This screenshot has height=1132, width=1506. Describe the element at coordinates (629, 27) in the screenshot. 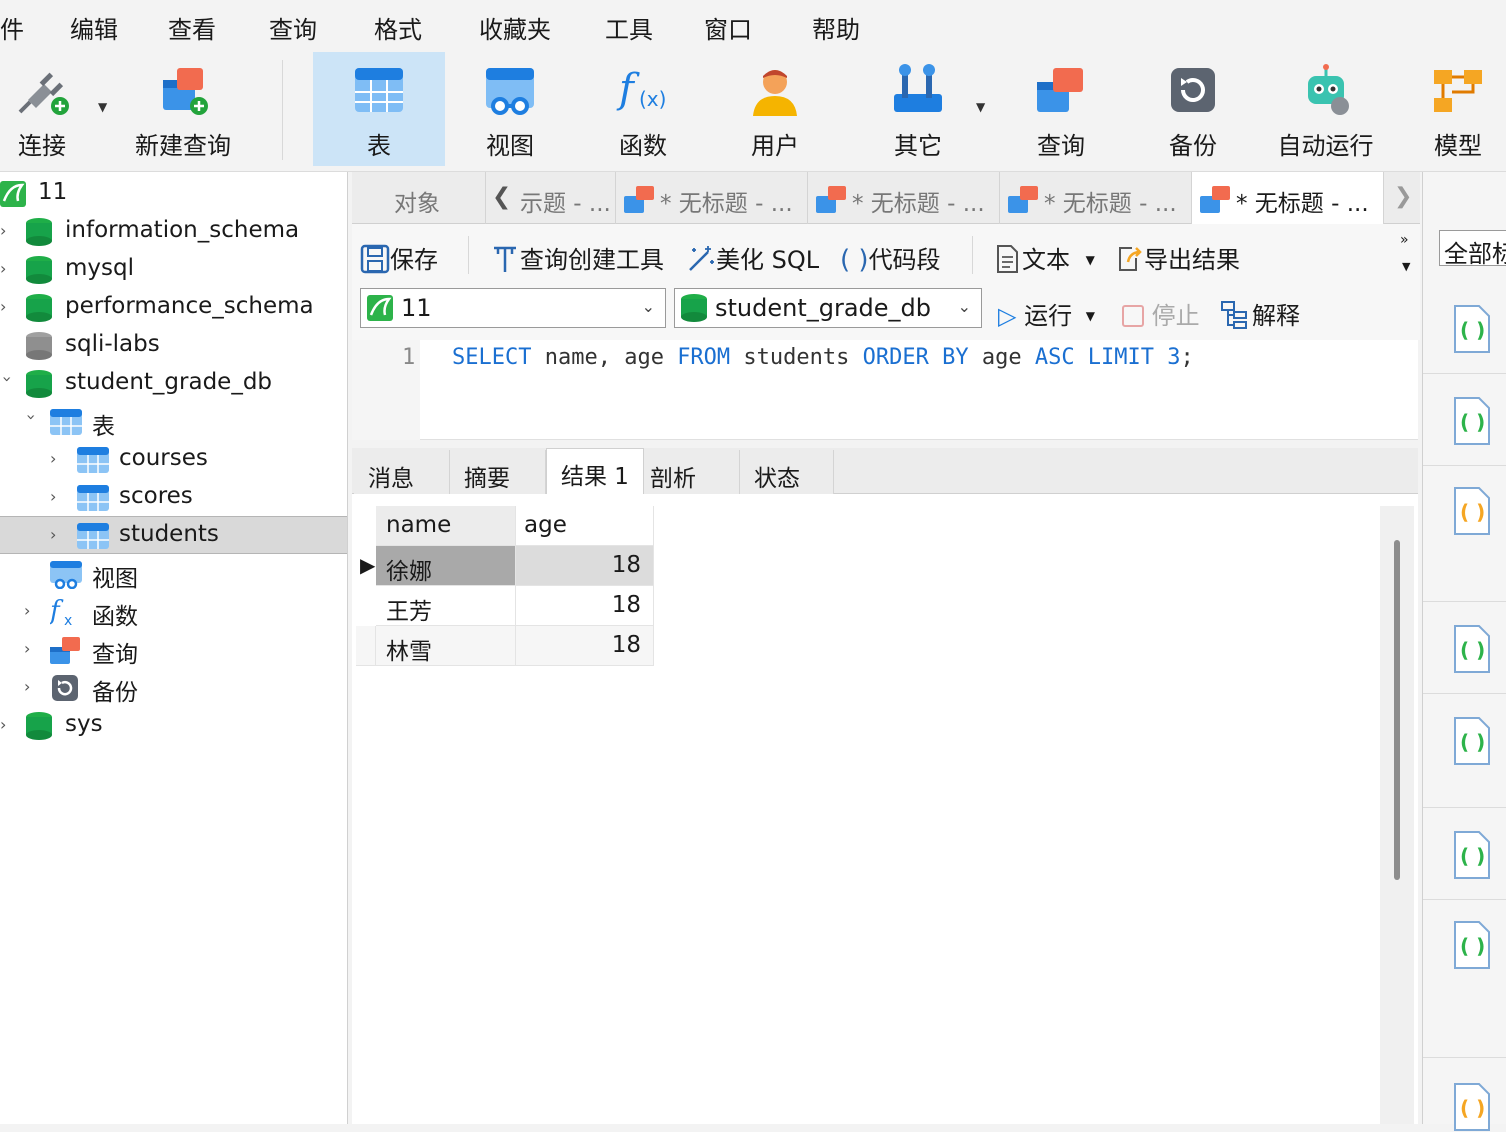

I see `menu-tools: 工具` at that location.